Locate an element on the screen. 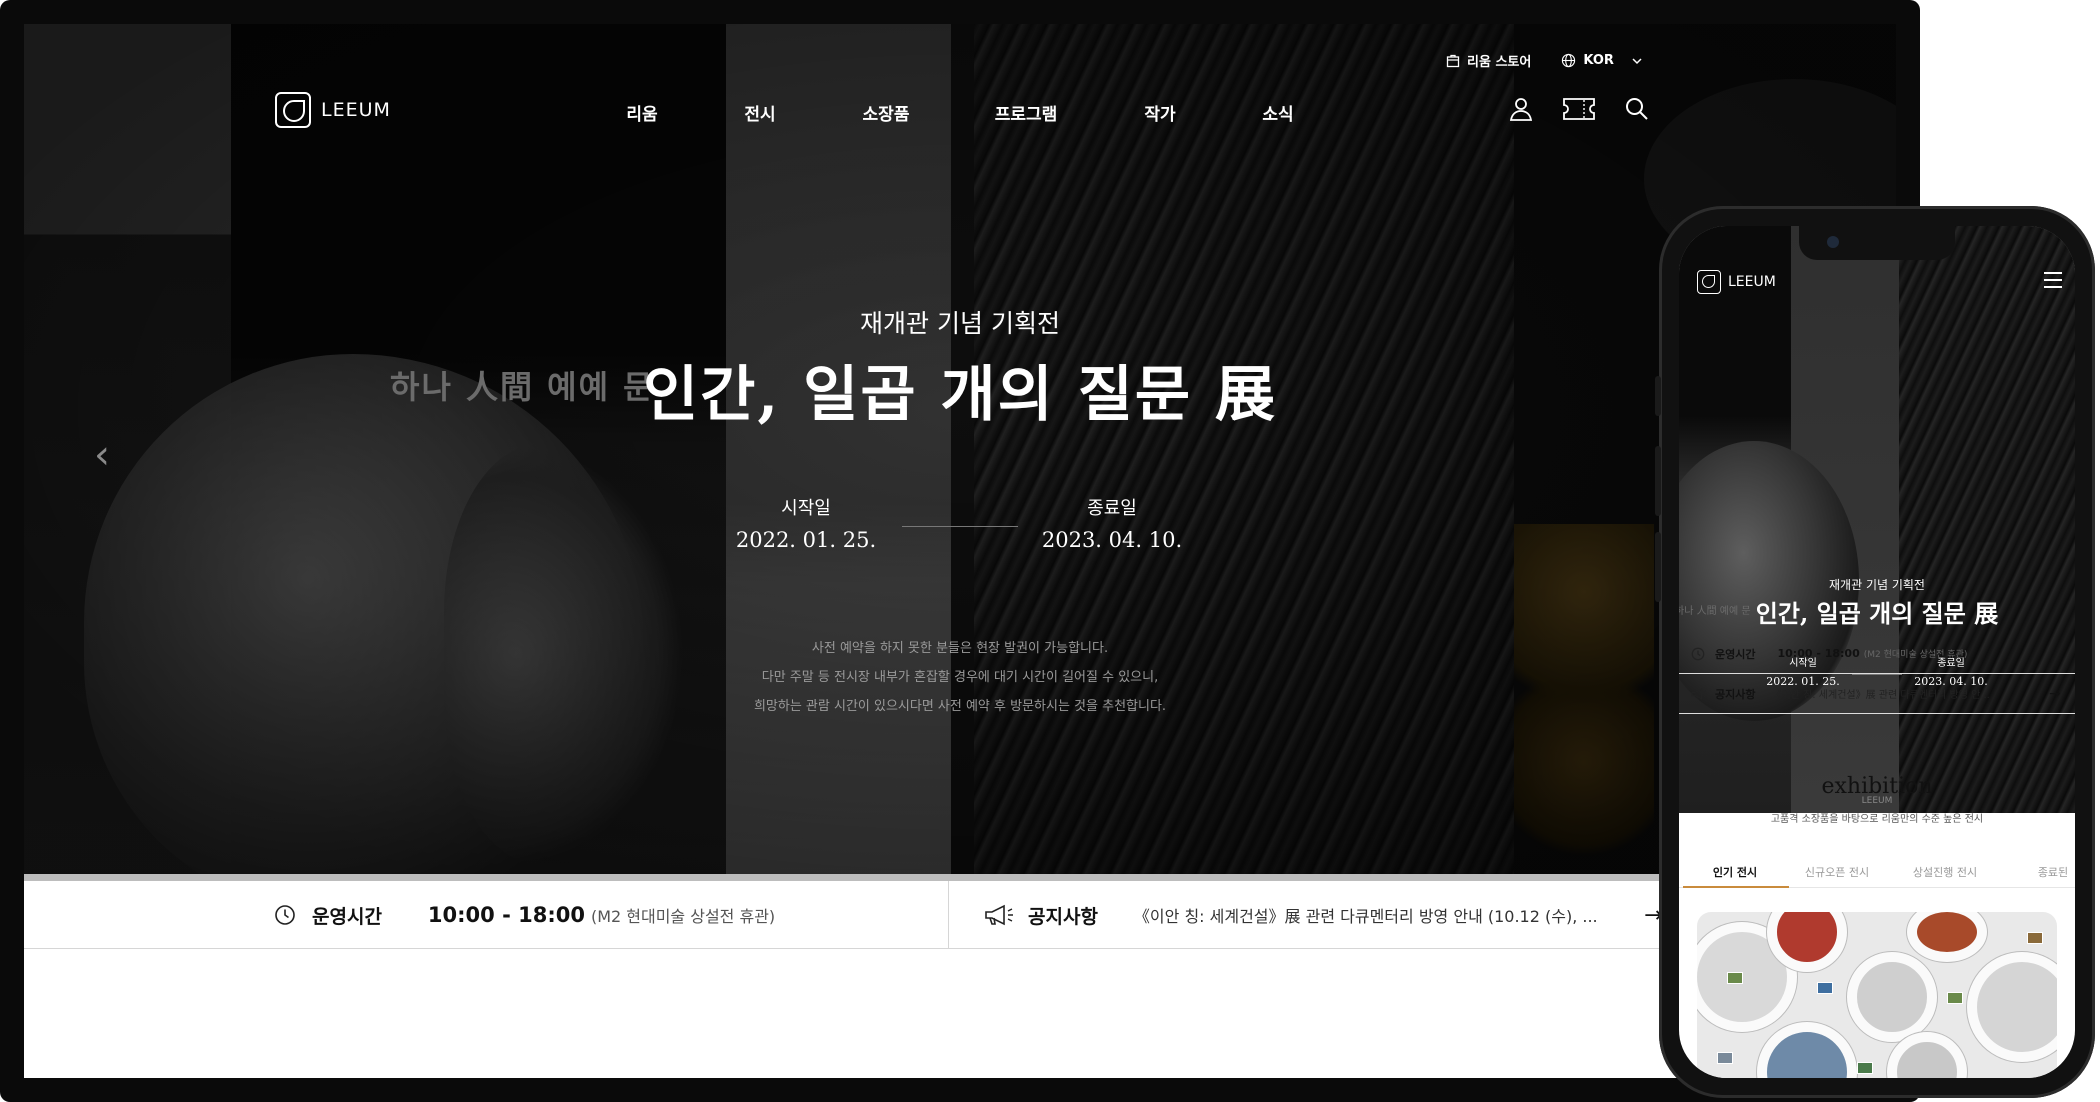  nav-item-leeum: 리움 is located at coordinates (641, 112).